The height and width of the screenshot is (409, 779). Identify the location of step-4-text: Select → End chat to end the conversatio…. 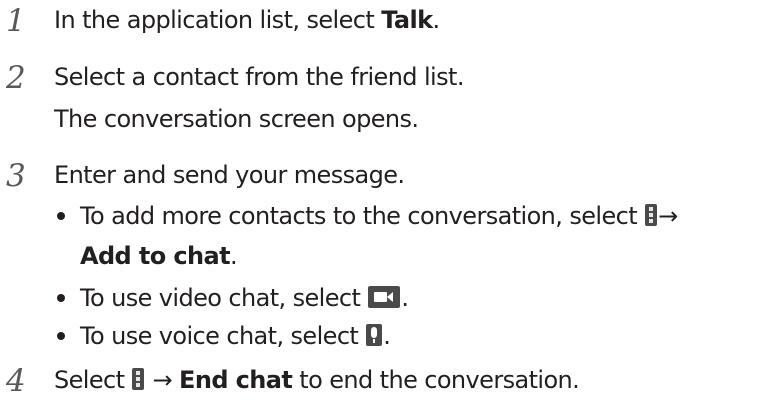
(317, 380).